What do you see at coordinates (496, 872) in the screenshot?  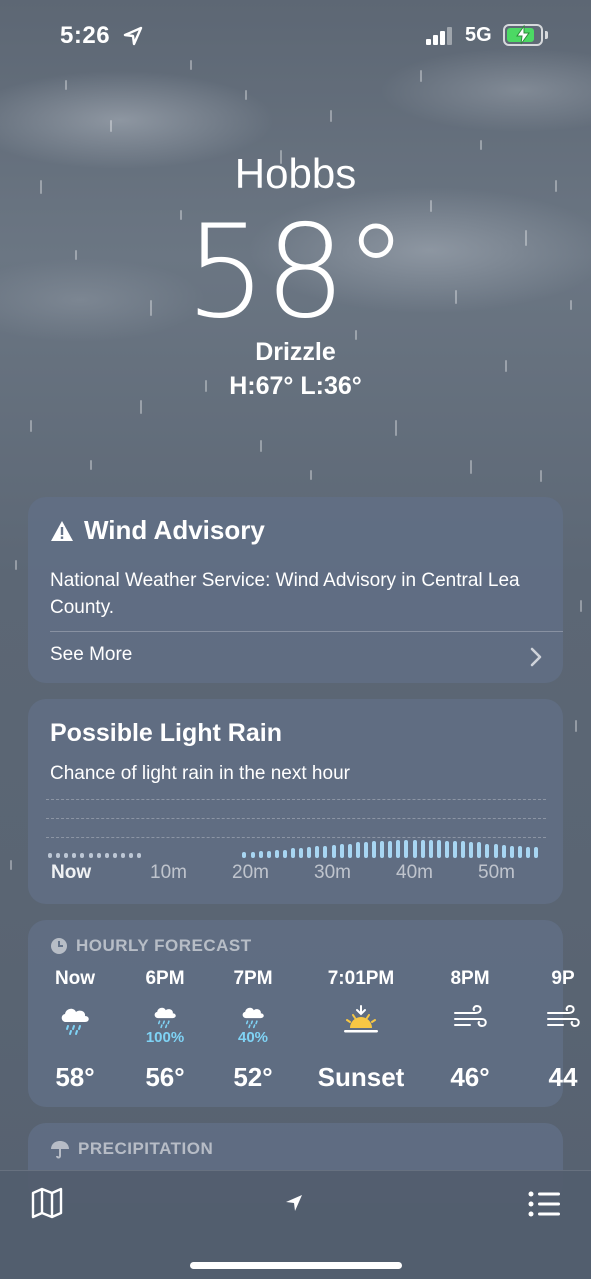 I see `time-tick-label: 50m` at bounding box center [496, 872].